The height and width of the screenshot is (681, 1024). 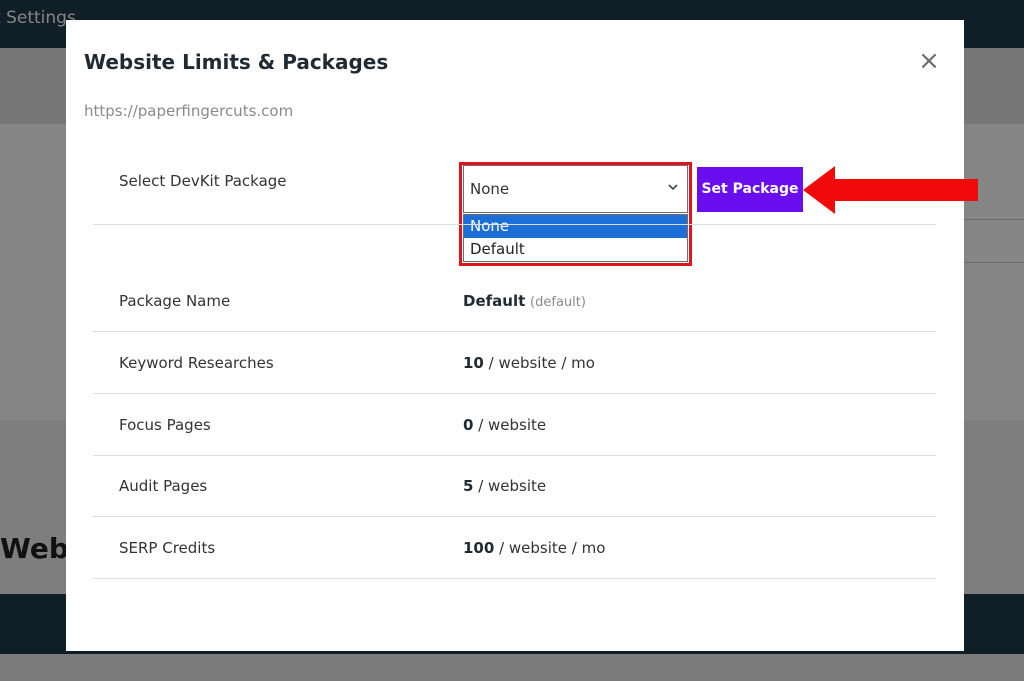 What do you see at coordinates (929, 61) in the screenshot?
I see `close-icon: ×` at bounding box center [929, 61].